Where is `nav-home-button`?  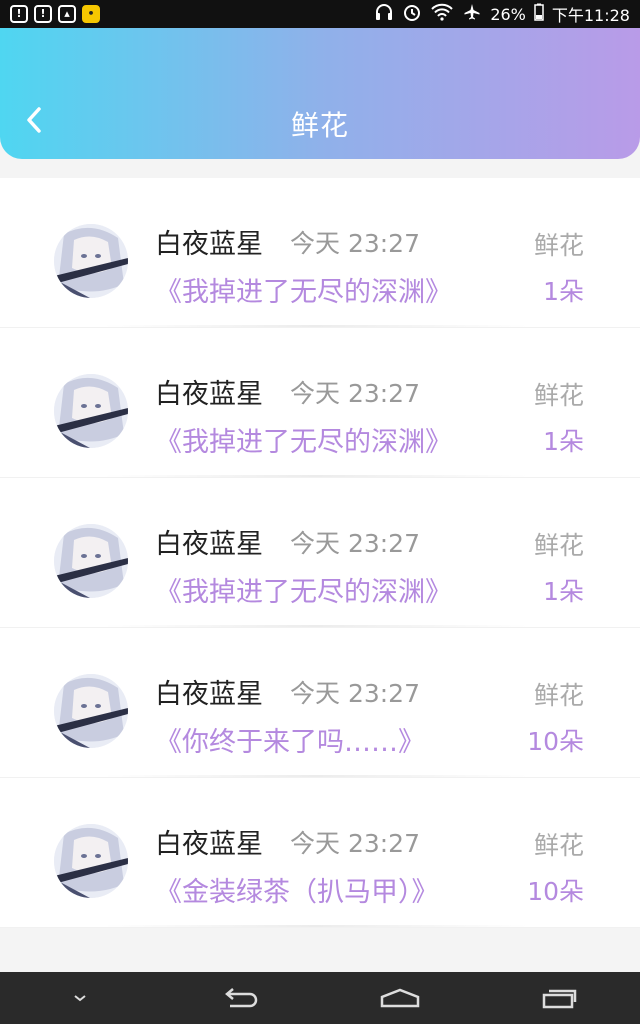
nav-home-button is located at coordinates (400, 998).